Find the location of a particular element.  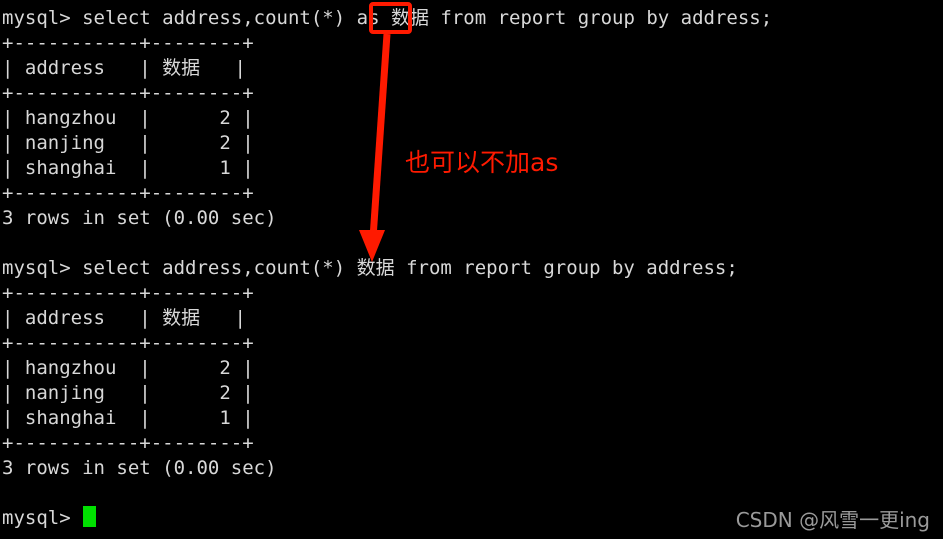

header-cell-count-2: 数据 is located at coordinates (181, 318).